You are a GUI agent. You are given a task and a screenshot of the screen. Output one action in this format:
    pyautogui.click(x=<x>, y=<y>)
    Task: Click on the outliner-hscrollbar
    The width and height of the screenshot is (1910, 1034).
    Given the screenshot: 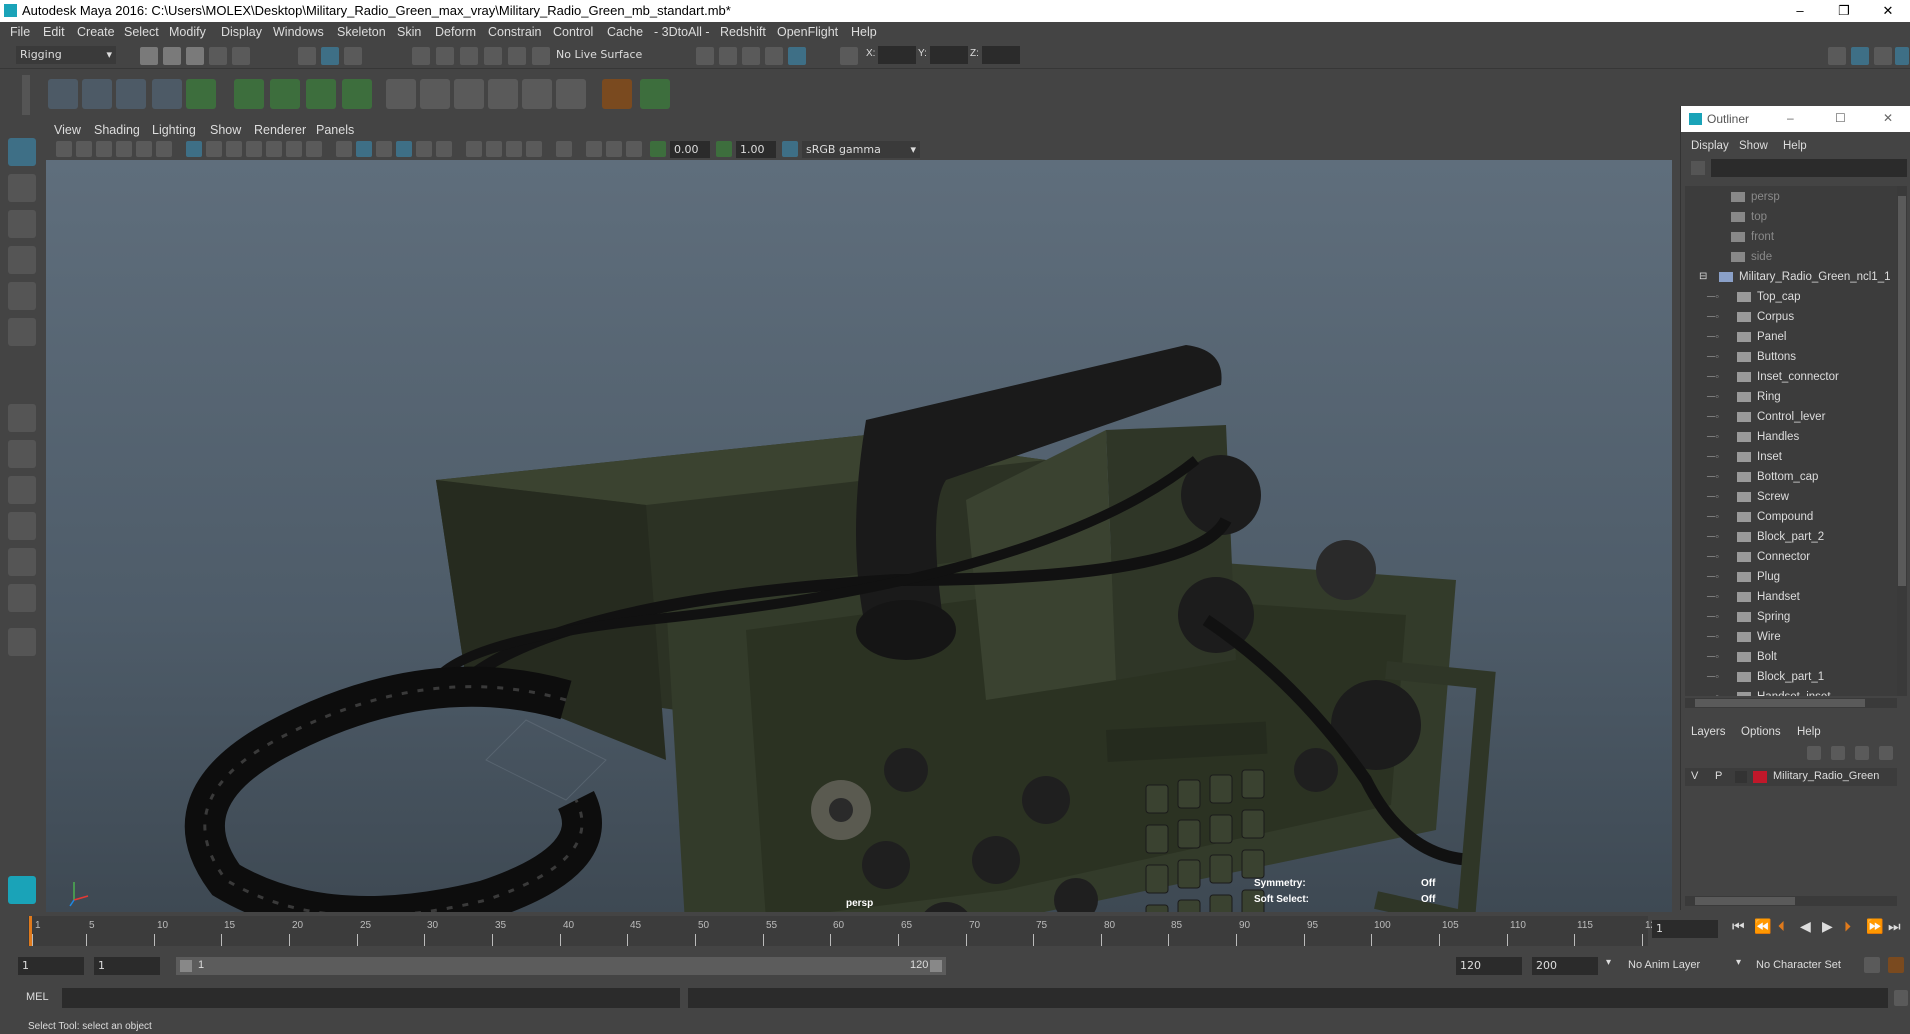 What is the action you would take?
    pyautogui.click(x=1791, y=703)
    